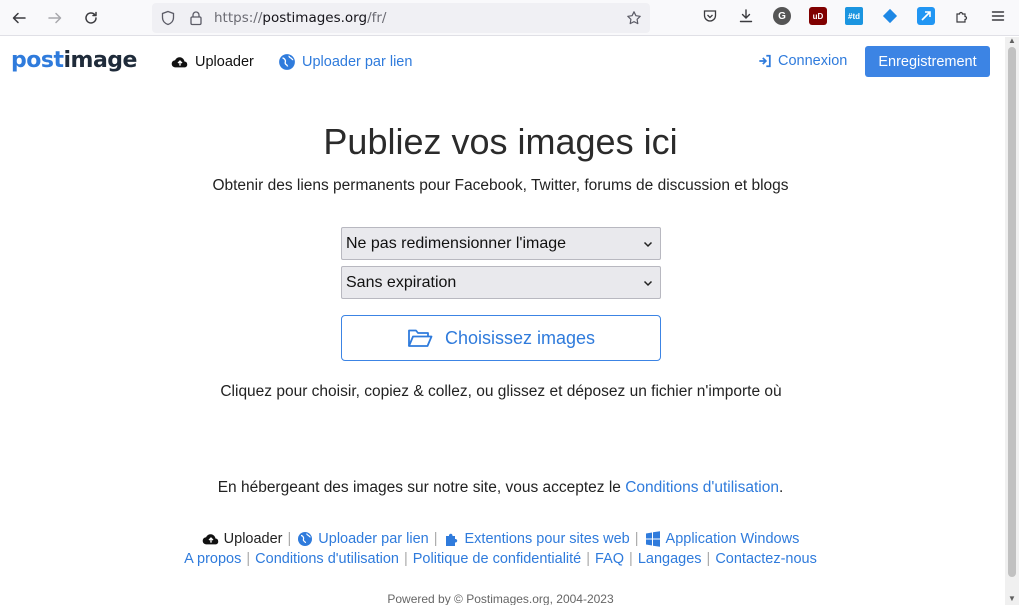 This screenshot has width=1019, height=605. I want to click on nav-uploader-link: Uploader par lien, so click(345, 62).